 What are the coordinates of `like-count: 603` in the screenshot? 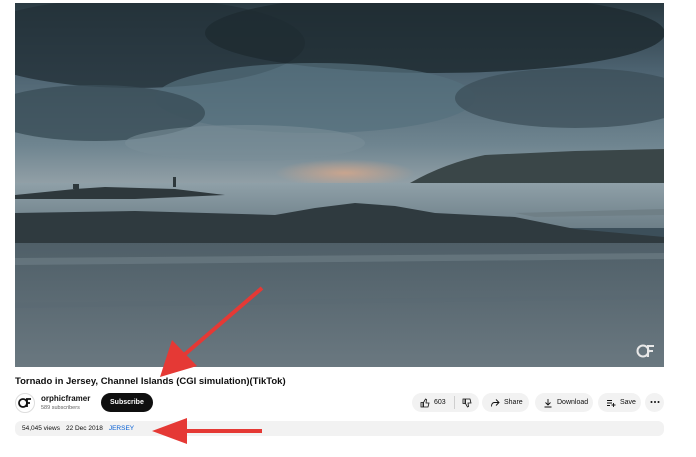 It's located at (440, 402).